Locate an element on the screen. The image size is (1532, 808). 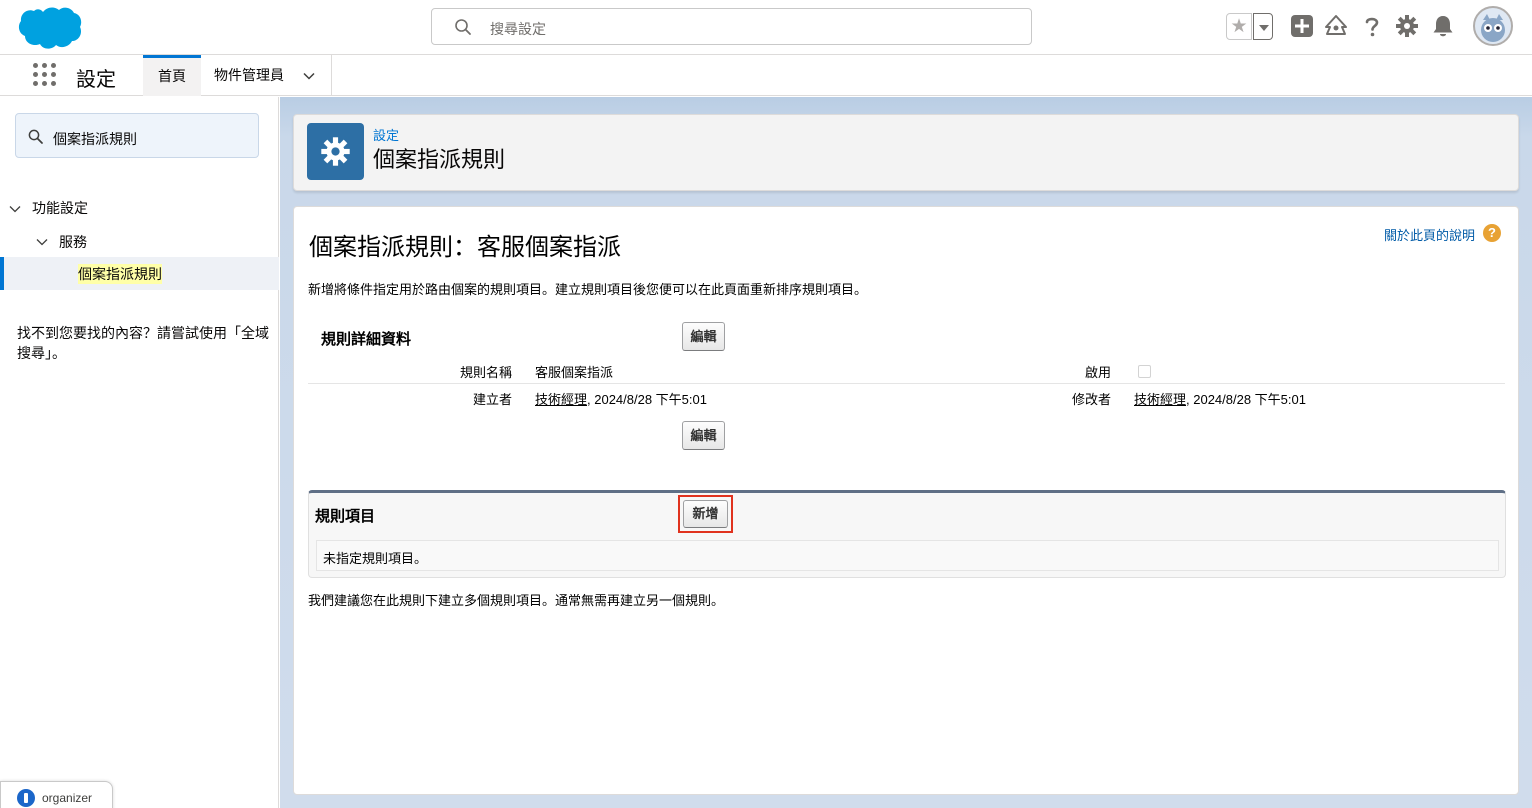
quick-find-value: 個案指派規則 is located at coordinates (95, 139).